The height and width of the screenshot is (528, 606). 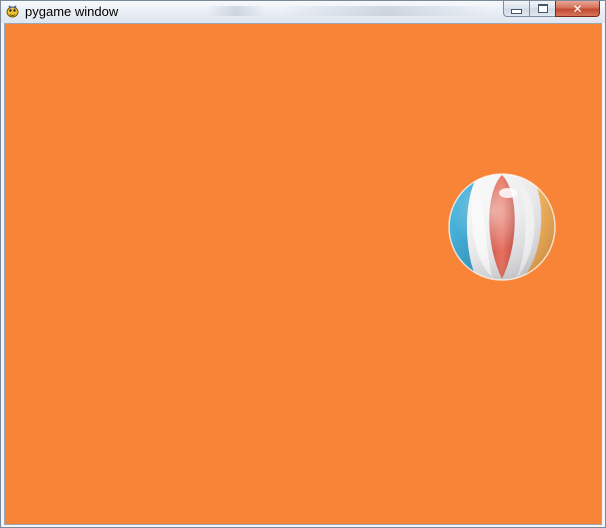 I want to click on caption-buttons: ✕, so click(x=551, y=9).